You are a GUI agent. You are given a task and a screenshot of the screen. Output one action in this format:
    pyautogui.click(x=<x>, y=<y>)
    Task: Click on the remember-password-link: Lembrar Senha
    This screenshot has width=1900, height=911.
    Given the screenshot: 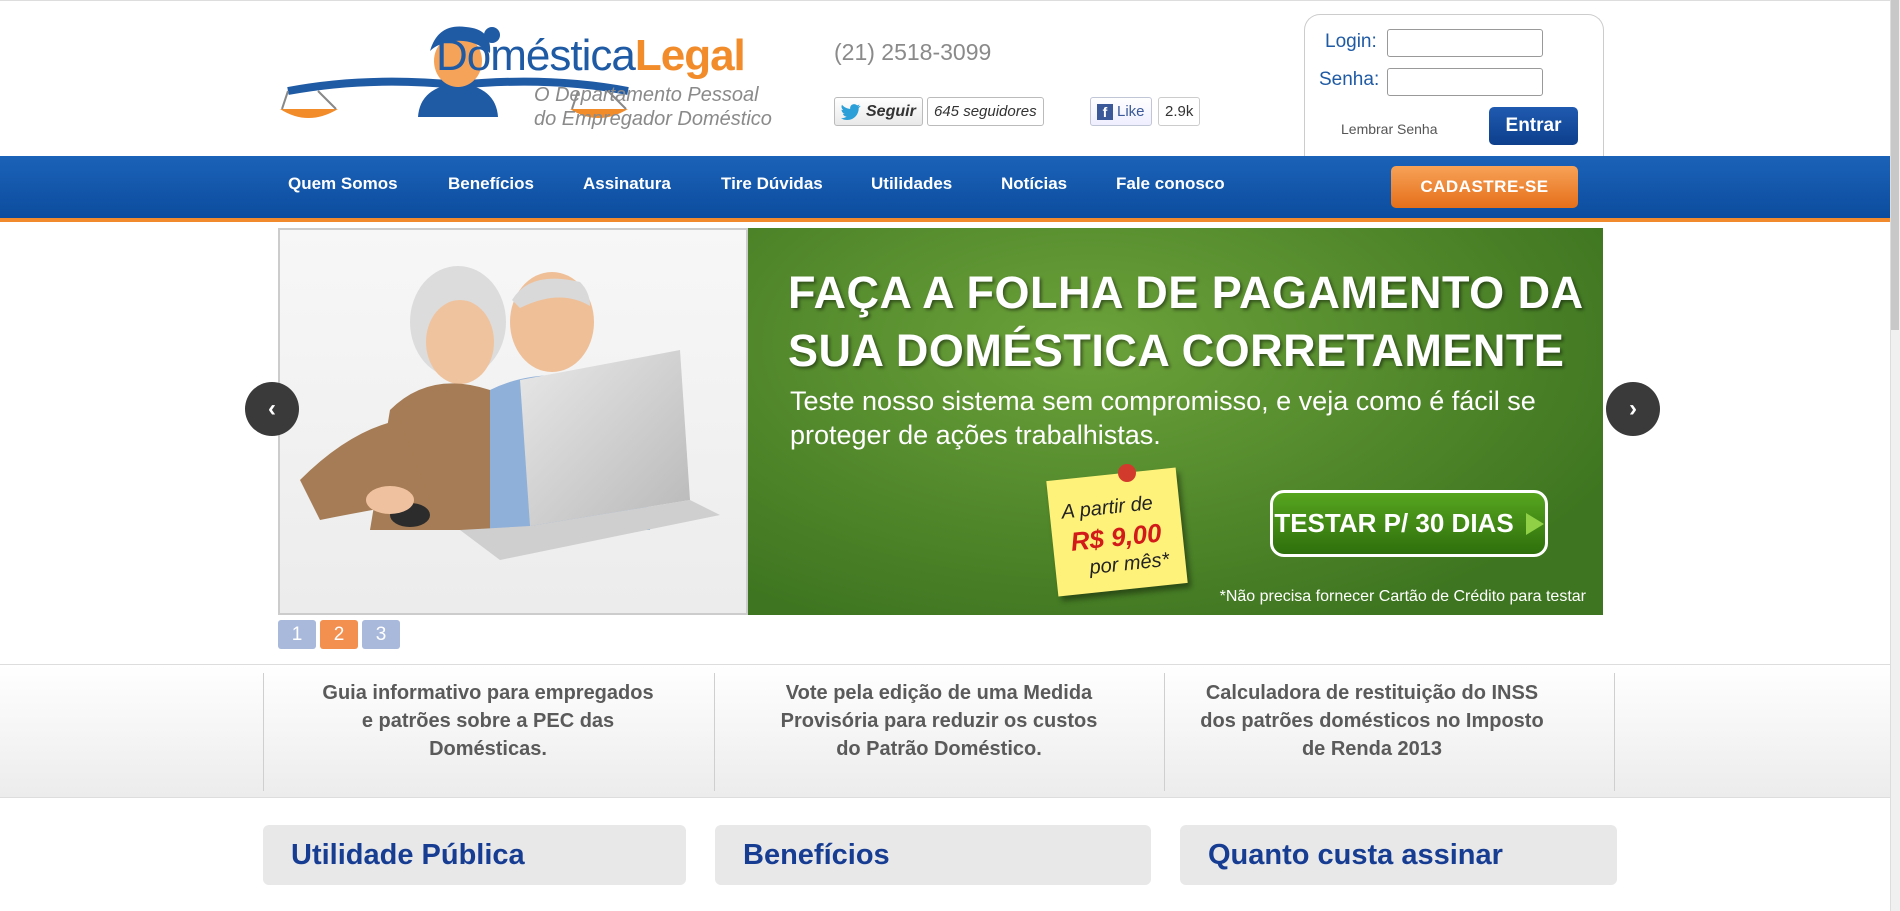 What is the action you would take?
    pyautogui.click(x=1389, y=129)
    